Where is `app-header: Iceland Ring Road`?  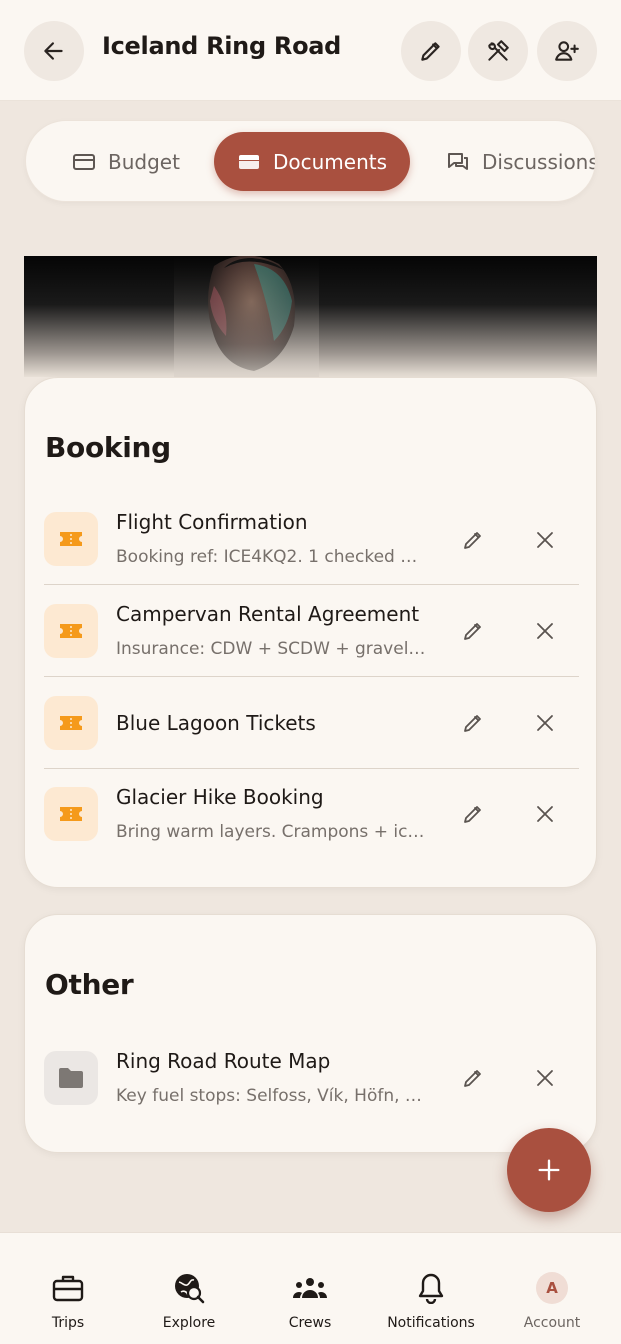 app-header: Iceland Ring Road is located at coordinates (310, 50).